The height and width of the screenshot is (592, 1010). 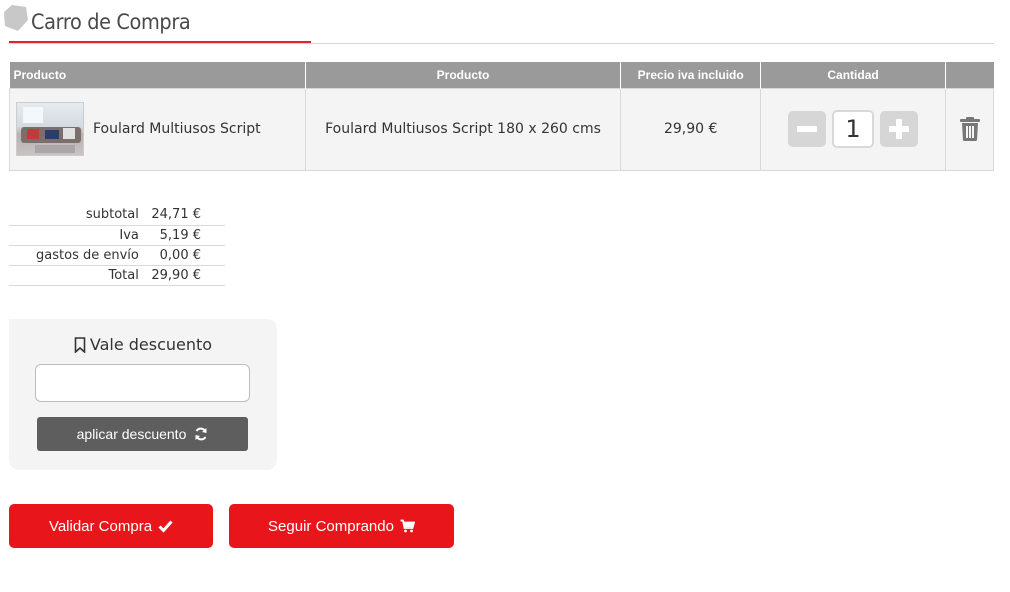 I want to click on totals-label: subtotal, so click(x=76, y=215).